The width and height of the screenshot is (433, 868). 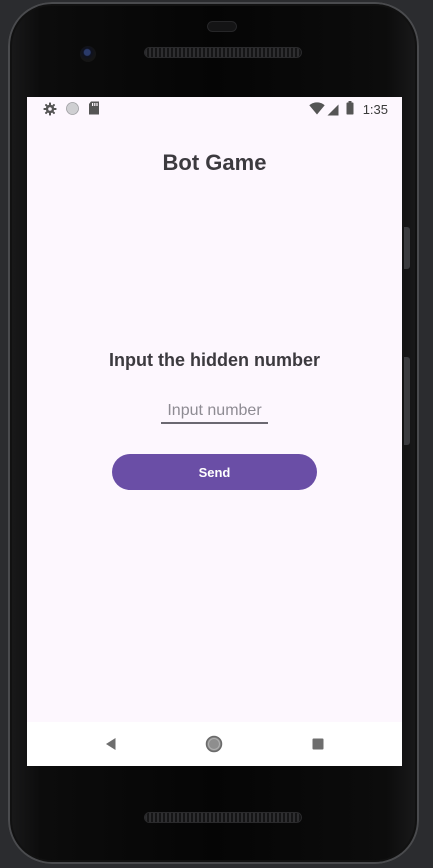 I want to click on status-bar: 1:35, so click(x=214, y=109).